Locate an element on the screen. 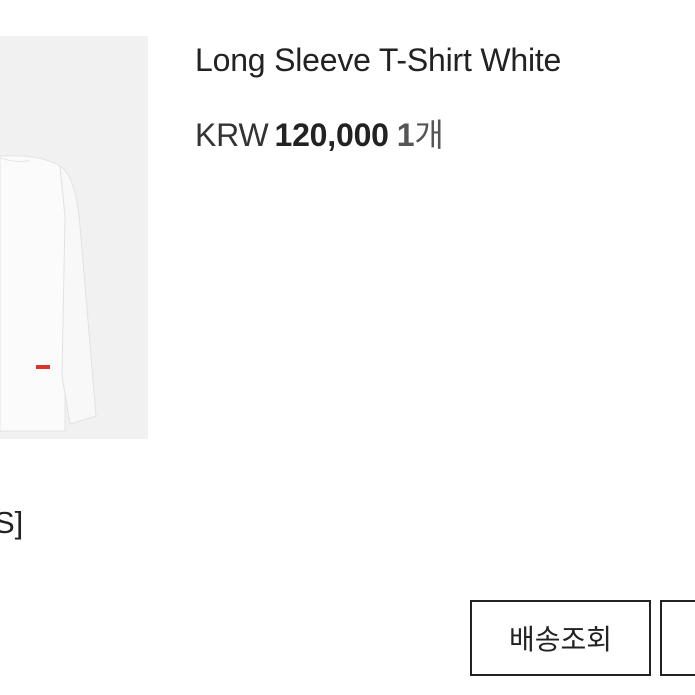 This screenshot has width=695, height=695. price-currency: KRW is located at coordinates (232, 135).